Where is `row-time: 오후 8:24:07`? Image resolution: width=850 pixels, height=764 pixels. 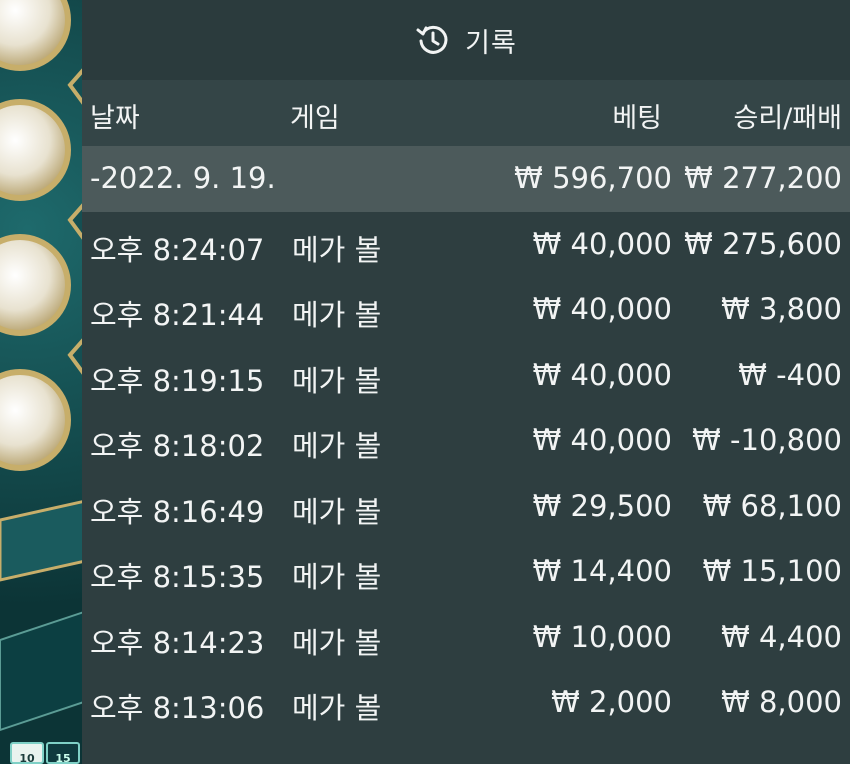 row-time: 오후 8:24:07 is located at coordinates (177, 249).